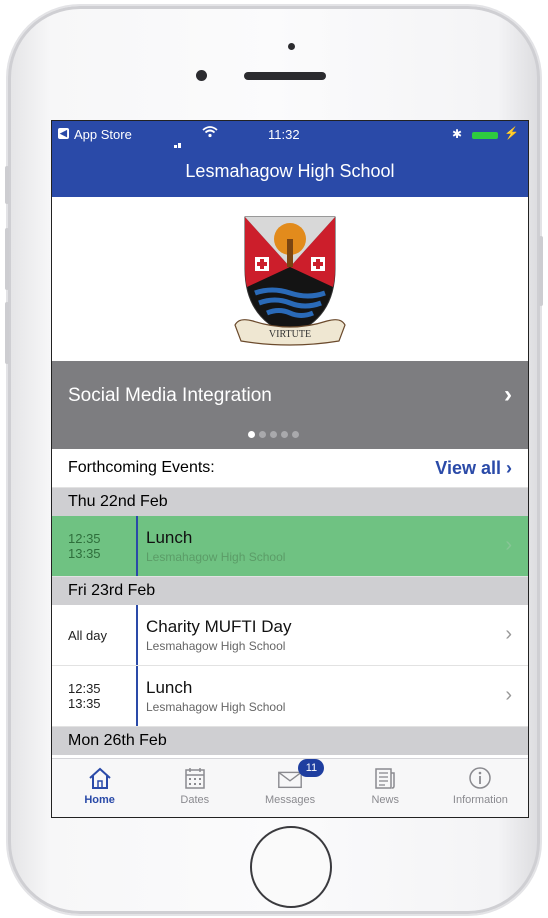 The width and height of the screenshot is (548, 918). Describe the element at coordinates (541, 271) in the screenshot. I see `power-button` at that location.